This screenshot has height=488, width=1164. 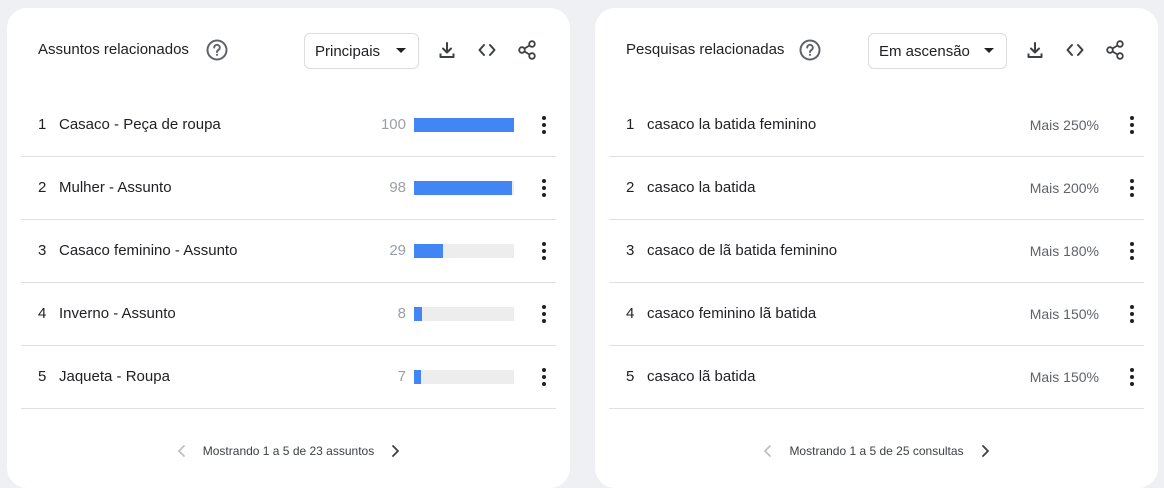 I want to click on row-value: 100, so click(x=393, y=124).